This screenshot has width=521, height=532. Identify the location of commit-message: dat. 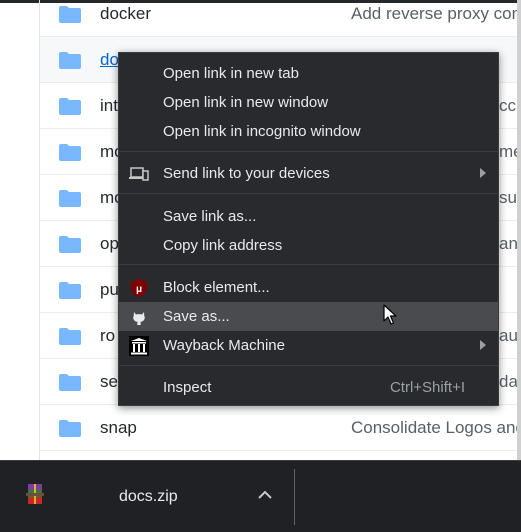
(508, 382).